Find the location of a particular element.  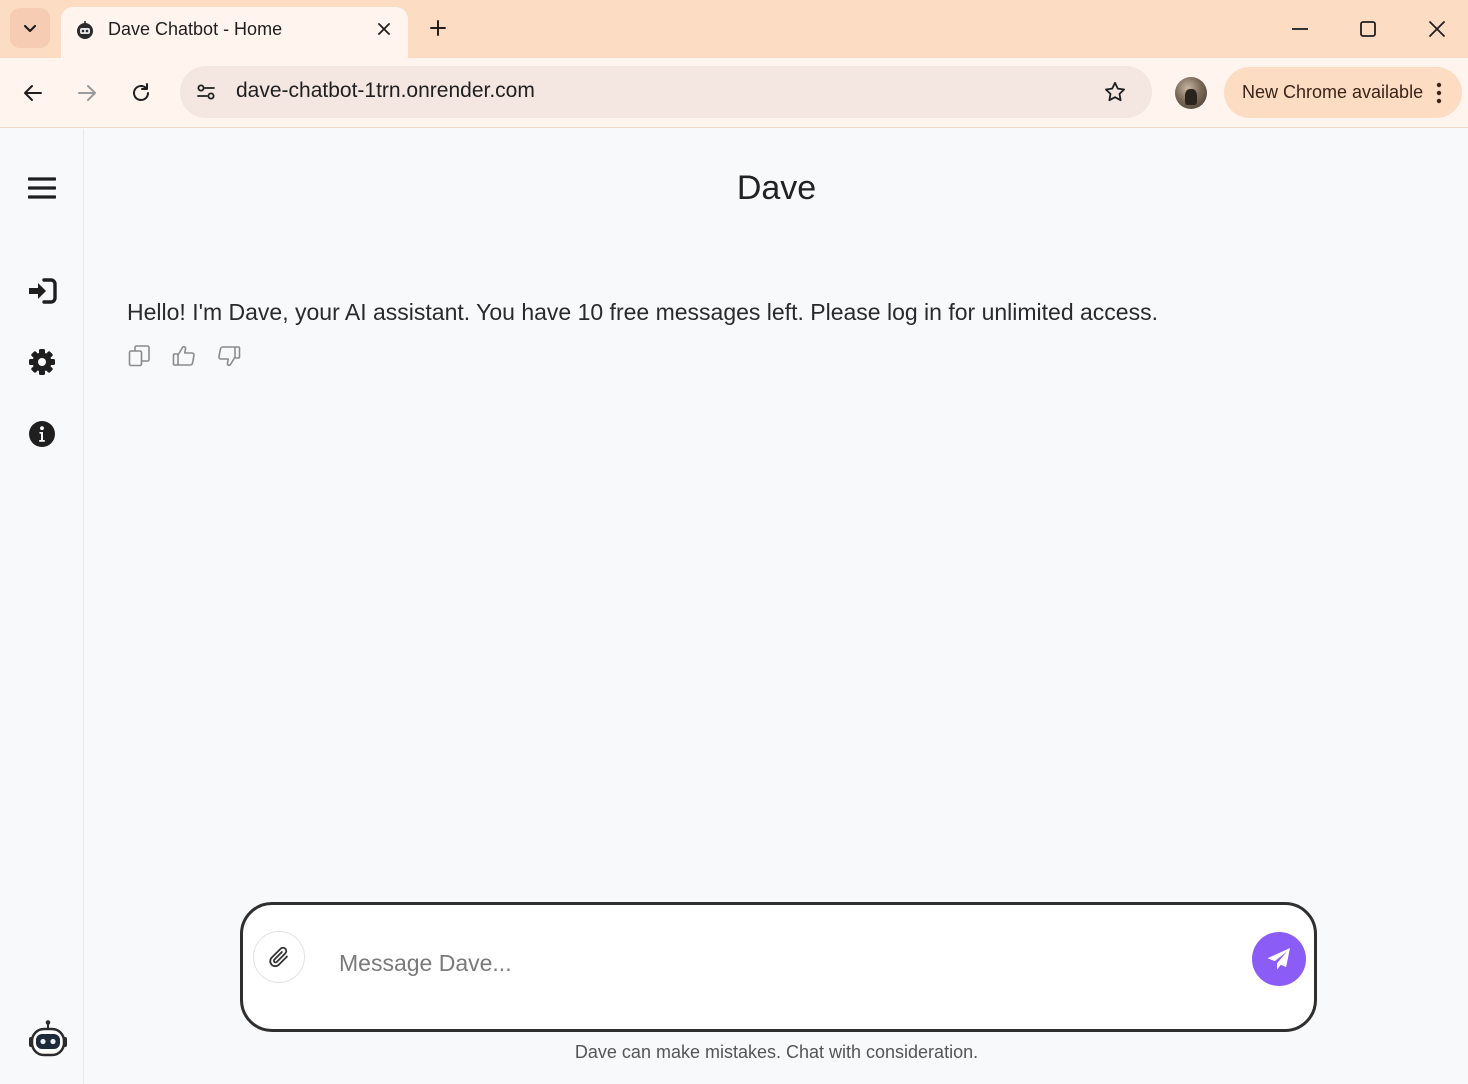

message-composer is located at coordinates (778, 967).